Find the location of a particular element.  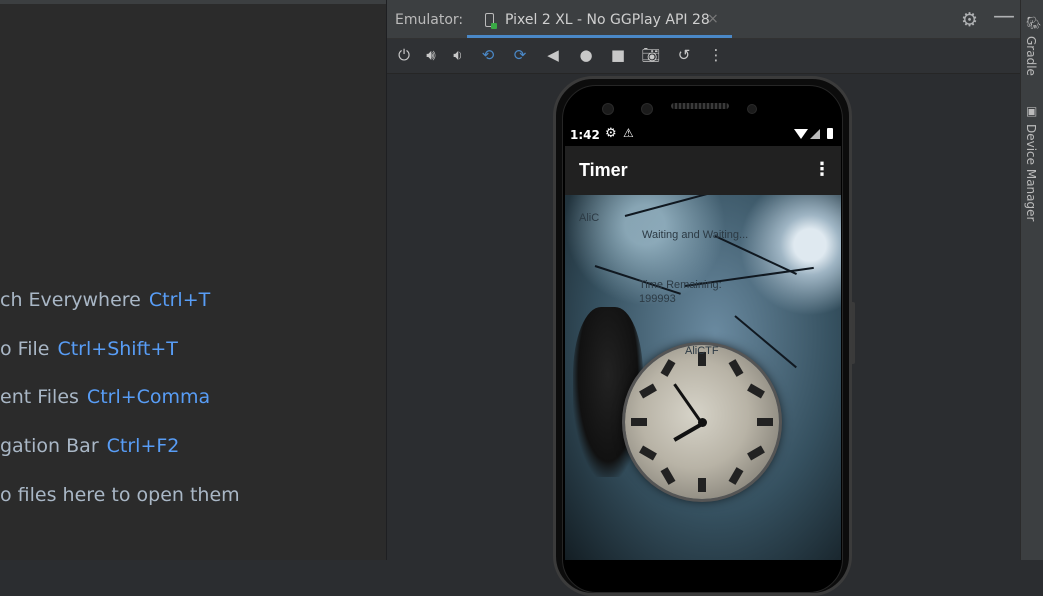

camera-icon: 📷︎ is located at coordinates (651, 55).